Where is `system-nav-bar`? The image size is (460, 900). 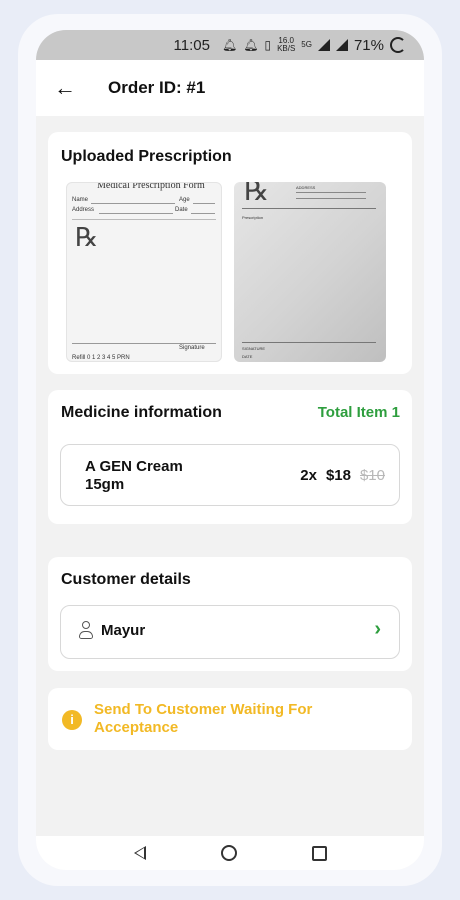 system-nav-bar is located at coordinates (230, 853).